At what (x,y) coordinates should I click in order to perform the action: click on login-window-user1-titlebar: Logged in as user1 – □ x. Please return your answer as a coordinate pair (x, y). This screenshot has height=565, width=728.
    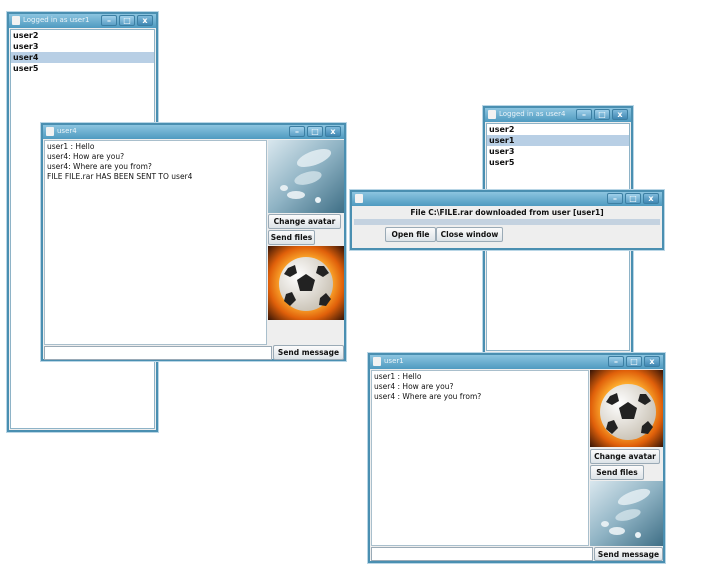
    Looking at the image, I should click on (82, 21).